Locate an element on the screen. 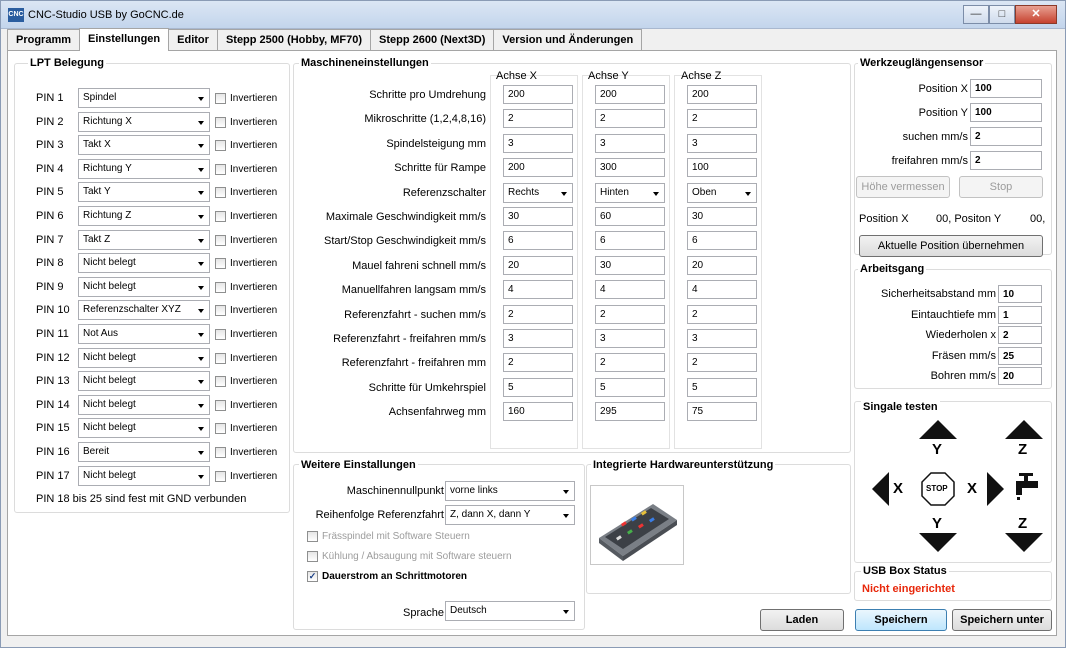 This screenshot has width=1066, height=648. tab-programm: Programm is located at coordinates (44, 39).